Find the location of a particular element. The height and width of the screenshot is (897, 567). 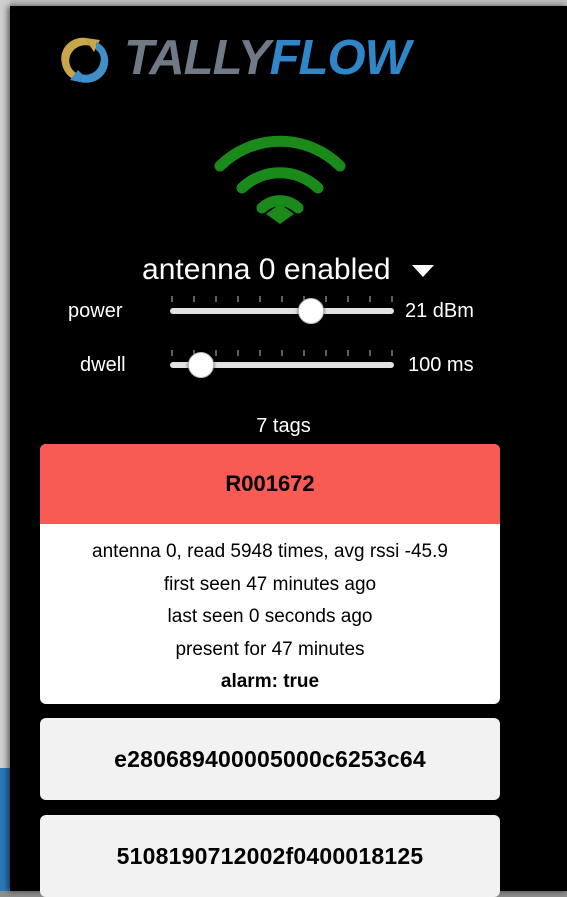

brand-flow: FLOW is located at coordinates (340, 58).